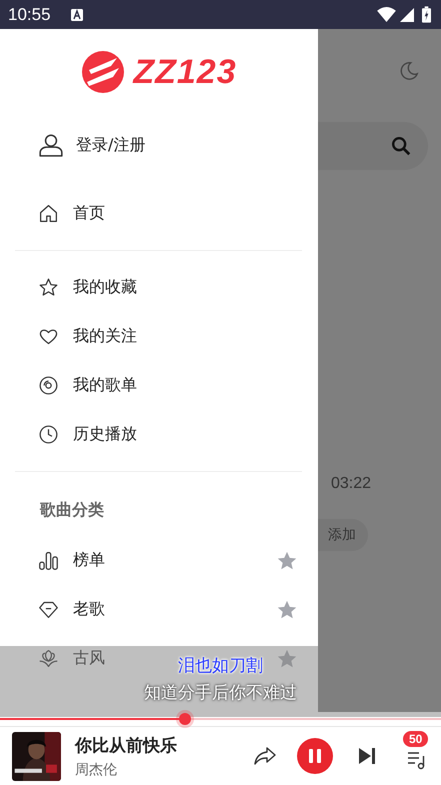  Describe the element at coordinates (71, 509) in the screenshot. I see `section-title: 歌曲分类` at that location.